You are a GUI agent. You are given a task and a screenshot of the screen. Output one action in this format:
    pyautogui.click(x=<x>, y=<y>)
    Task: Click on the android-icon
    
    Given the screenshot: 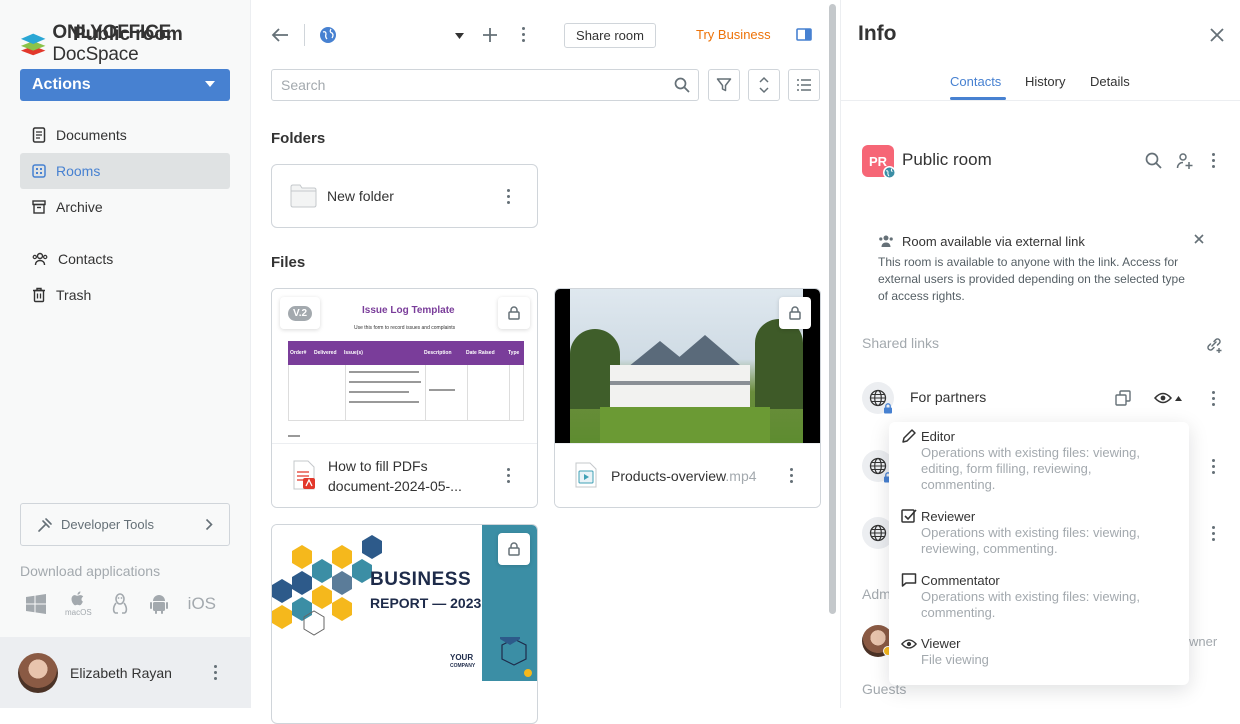 What is the action you would take?
    pyautogui.click(x=159, y=604)
    